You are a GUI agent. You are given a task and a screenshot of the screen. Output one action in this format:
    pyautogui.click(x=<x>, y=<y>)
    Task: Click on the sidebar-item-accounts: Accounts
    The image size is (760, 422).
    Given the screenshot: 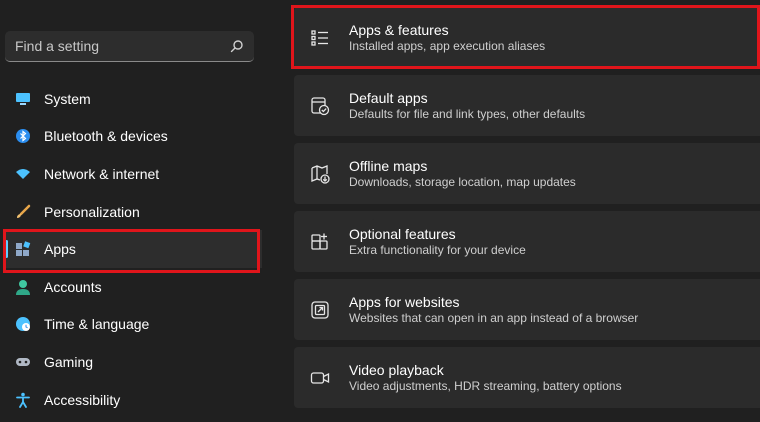 What is the action you would take?
    pyautogui.click(x=131, y=287)
    